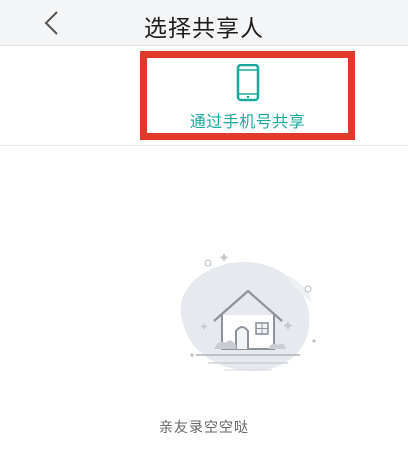  Describe the element at coordinates (247, 121) in the screenshot. I see `share-by-phone-label: 通过手机号共享` at that location.